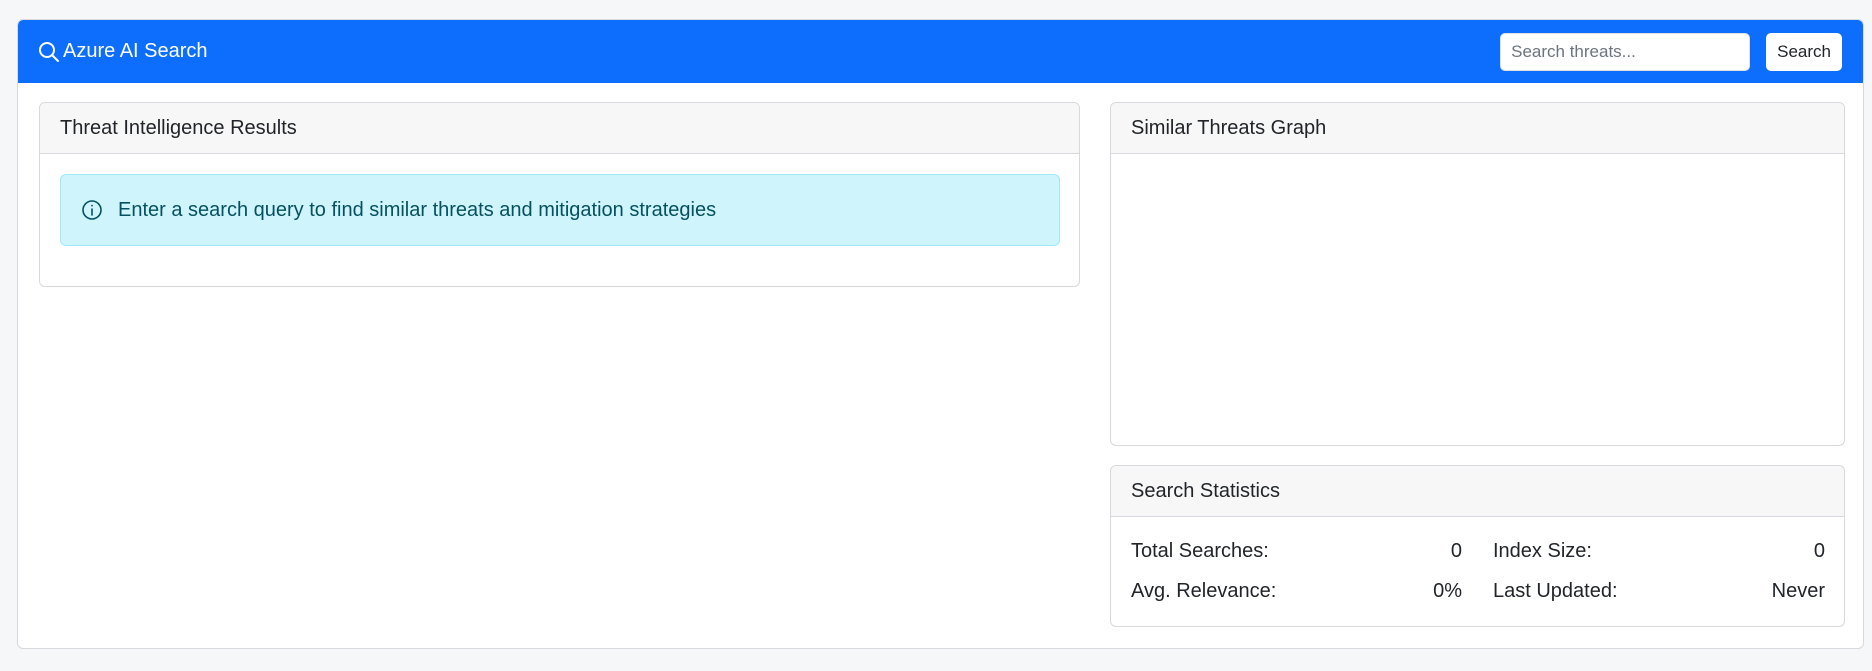 The height and width of the screenshot is (671, 1872). Describe the element at coordinates (49, 52) in the screenshot. I see `search-icon` at that location.